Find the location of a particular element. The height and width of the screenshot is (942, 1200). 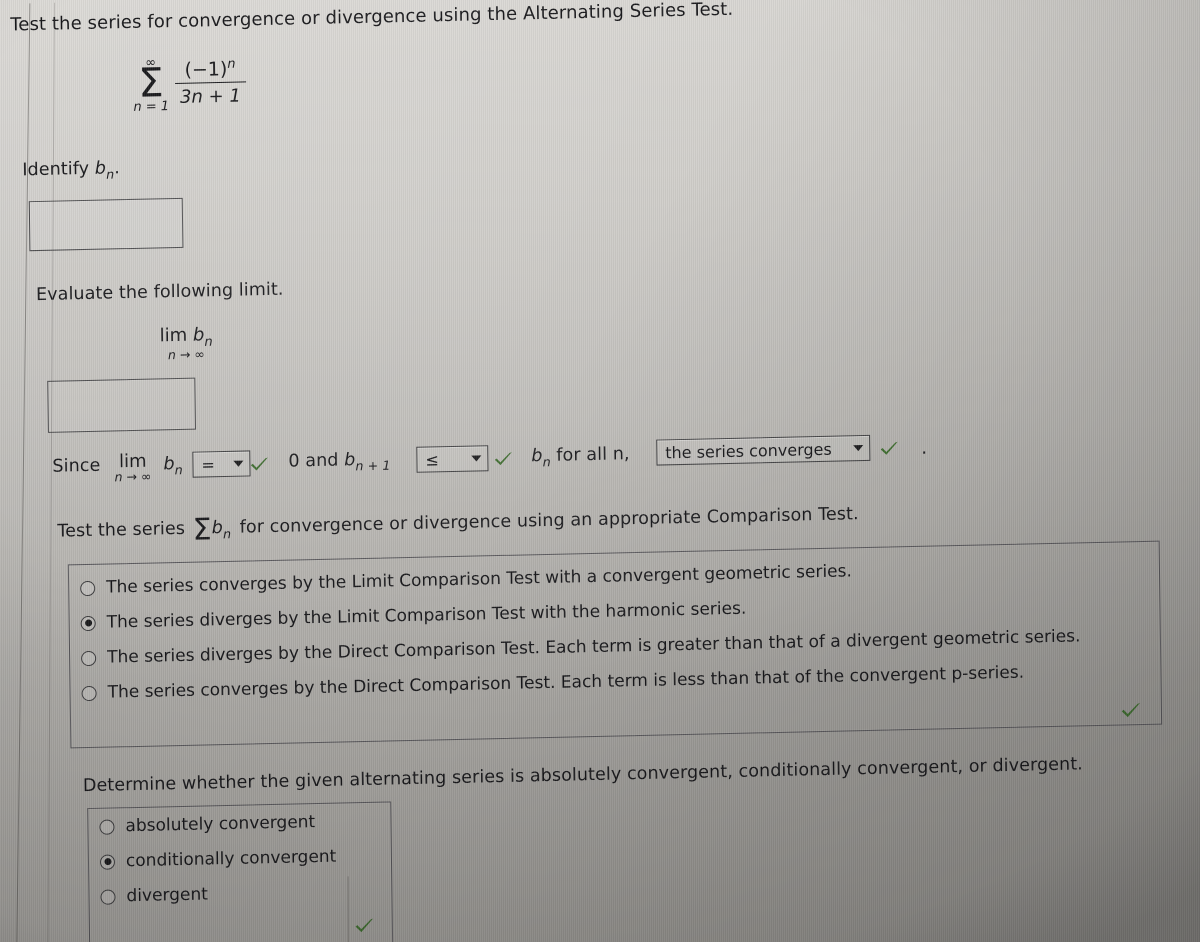

identify-label-prefix: Identify is located at coordinates (58, 169).